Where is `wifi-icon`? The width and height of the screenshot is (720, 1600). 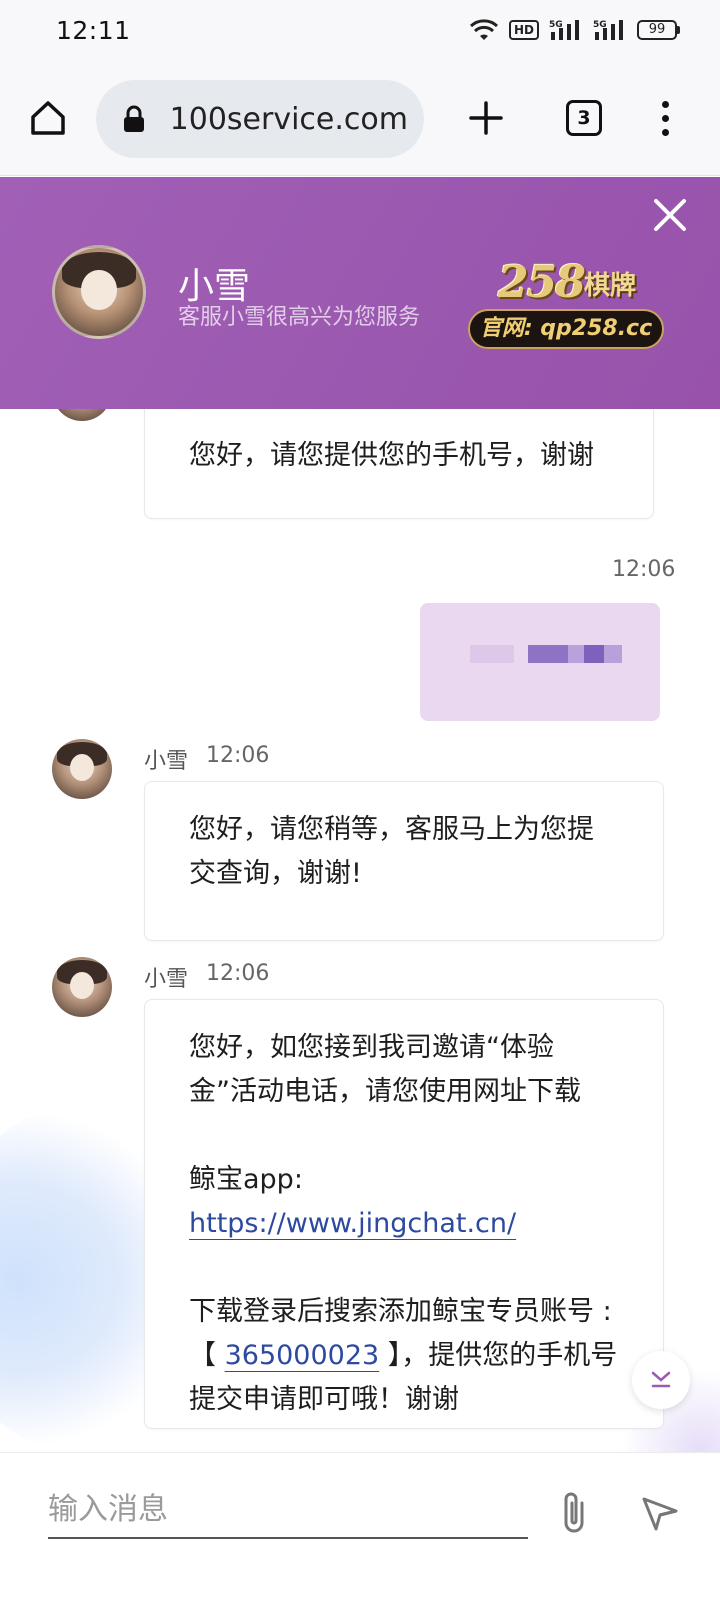 wifi-icon is located at coordinates (484, 29).